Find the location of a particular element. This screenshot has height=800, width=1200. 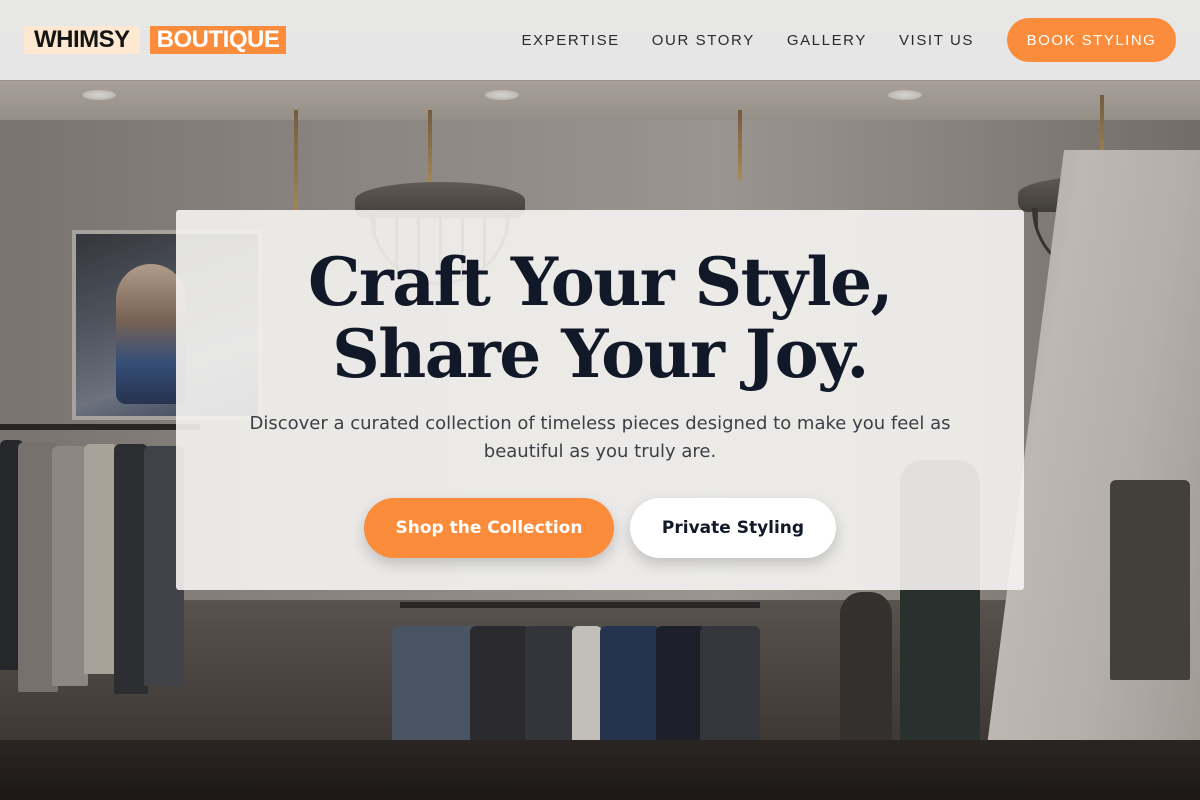

private-styling-button: Private Styling is located at coordinates (733, 528).